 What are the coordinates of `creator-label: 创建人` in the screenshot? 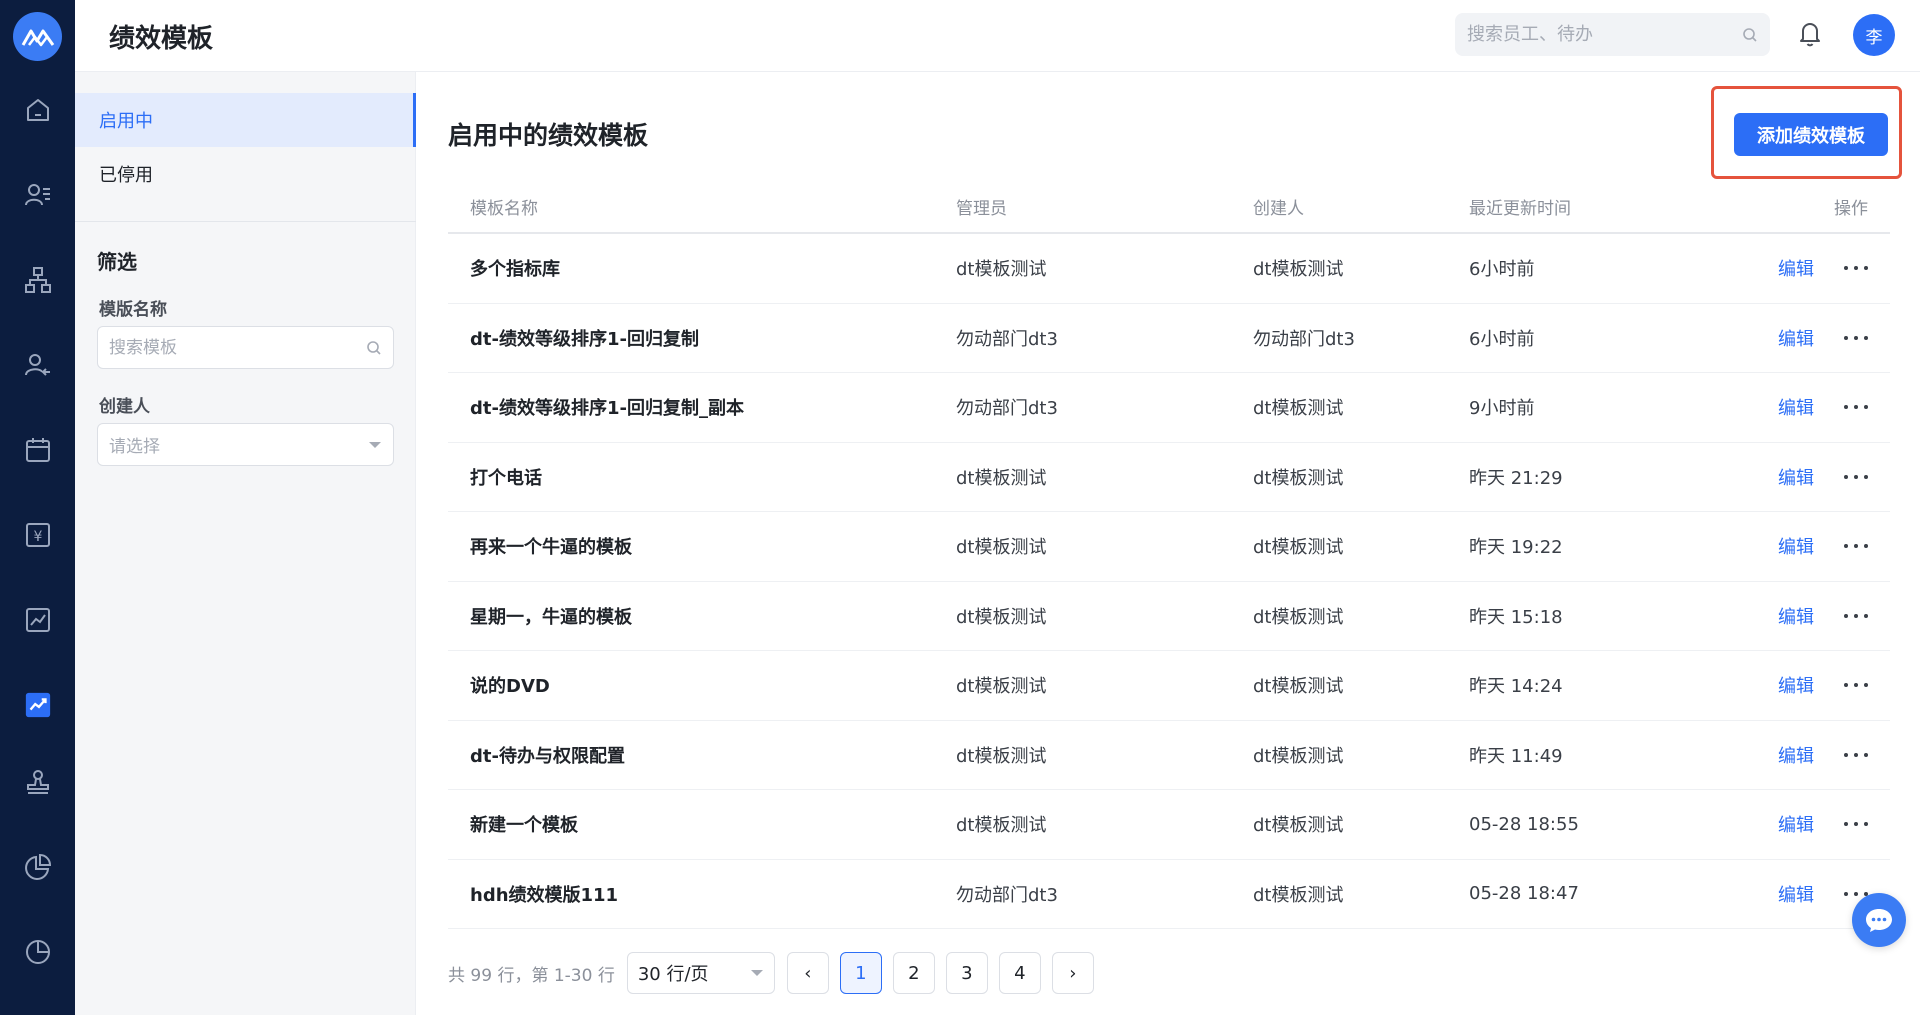 It's located at (124, 407).